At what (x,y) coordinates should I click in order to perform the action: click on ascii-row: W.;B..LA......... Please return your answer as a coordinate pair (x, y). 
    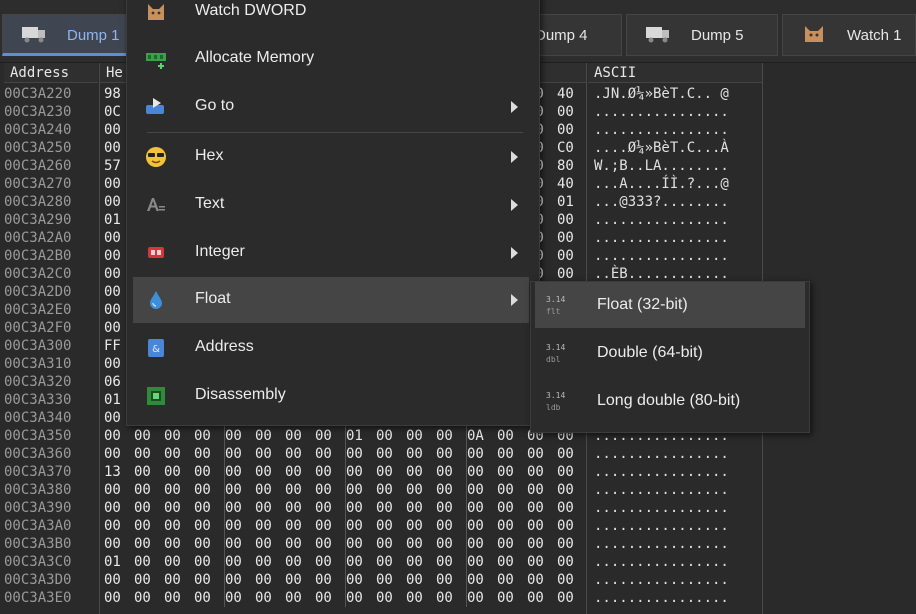
    Looking at the image, I should click on (675, 166).